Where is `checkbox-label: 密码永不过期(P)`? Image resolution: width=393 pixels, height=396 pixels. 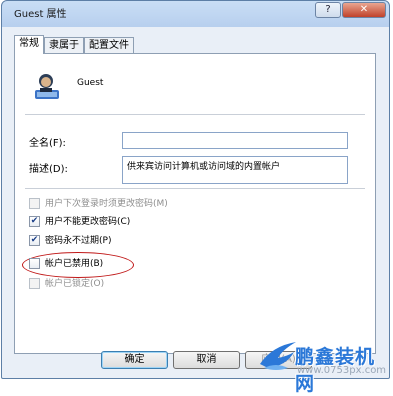 checkbox-label: 密码永不过期(P) is located at coordinates (78, 241).